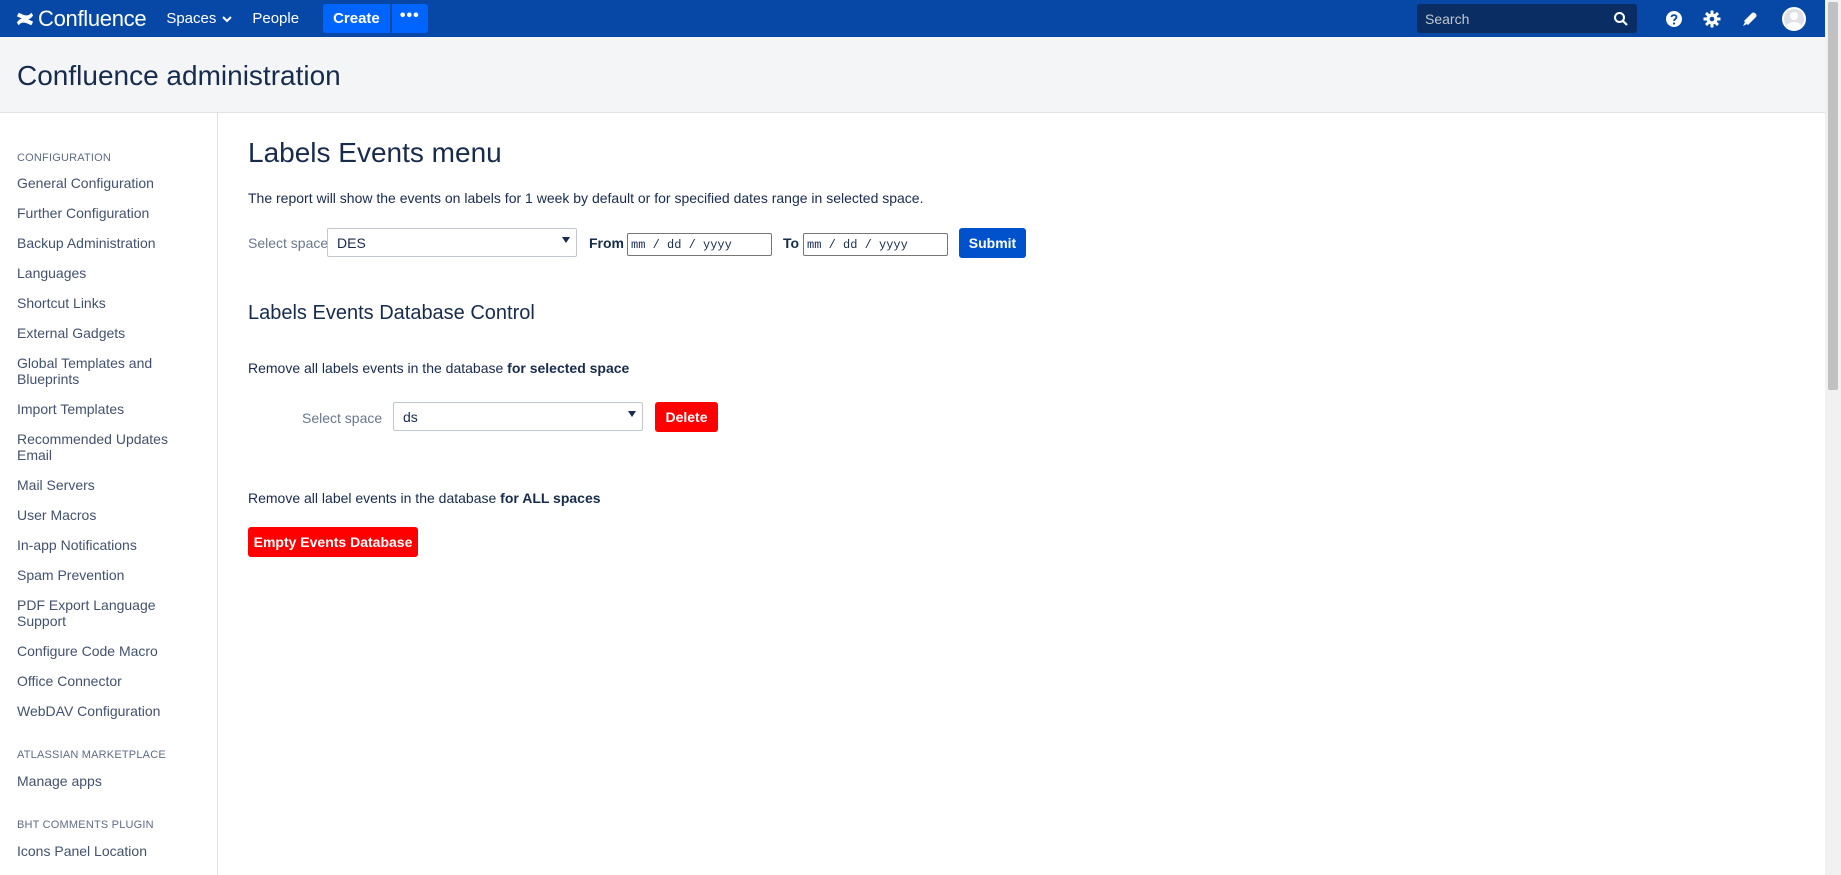 The height and width of the screenshot is (875, 1841). I want to click on sidebar-item-configure-code-macro: Configure Code Macro, so click(112, 651).